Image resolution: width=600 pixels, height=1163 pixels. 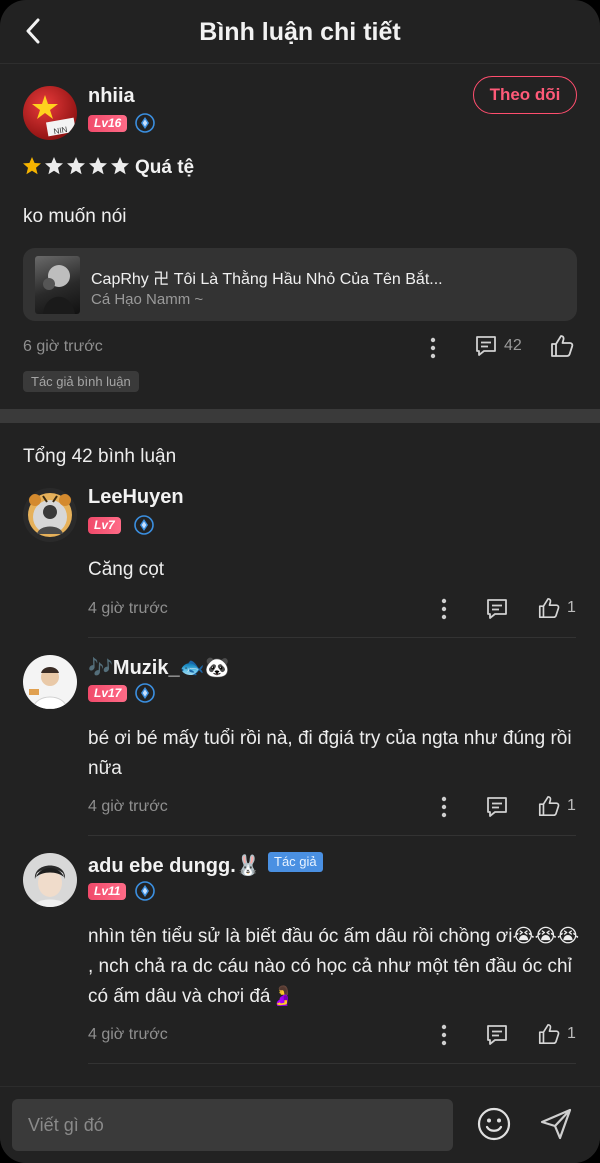 I want to click on comment-composer, so click(x=300, y=1124).